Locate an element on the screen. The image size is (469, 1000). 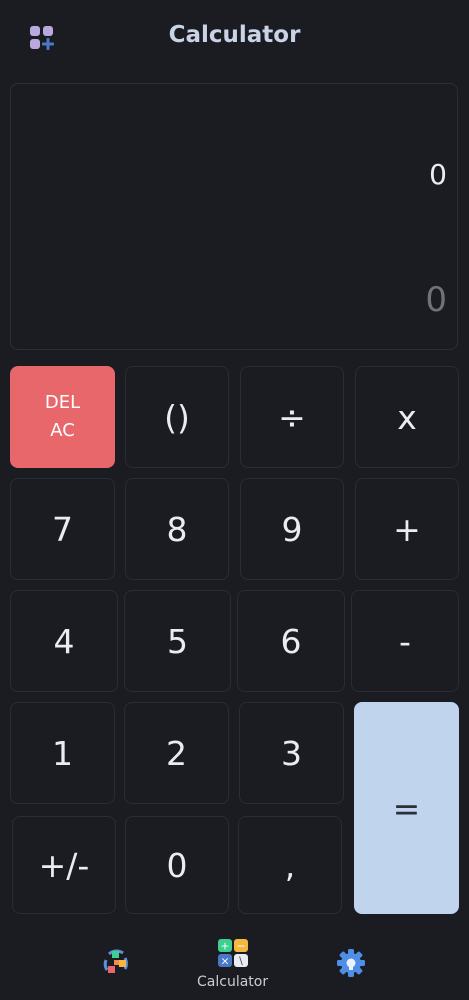
digit-2-button: 2 is located at coordinates (176, 753).